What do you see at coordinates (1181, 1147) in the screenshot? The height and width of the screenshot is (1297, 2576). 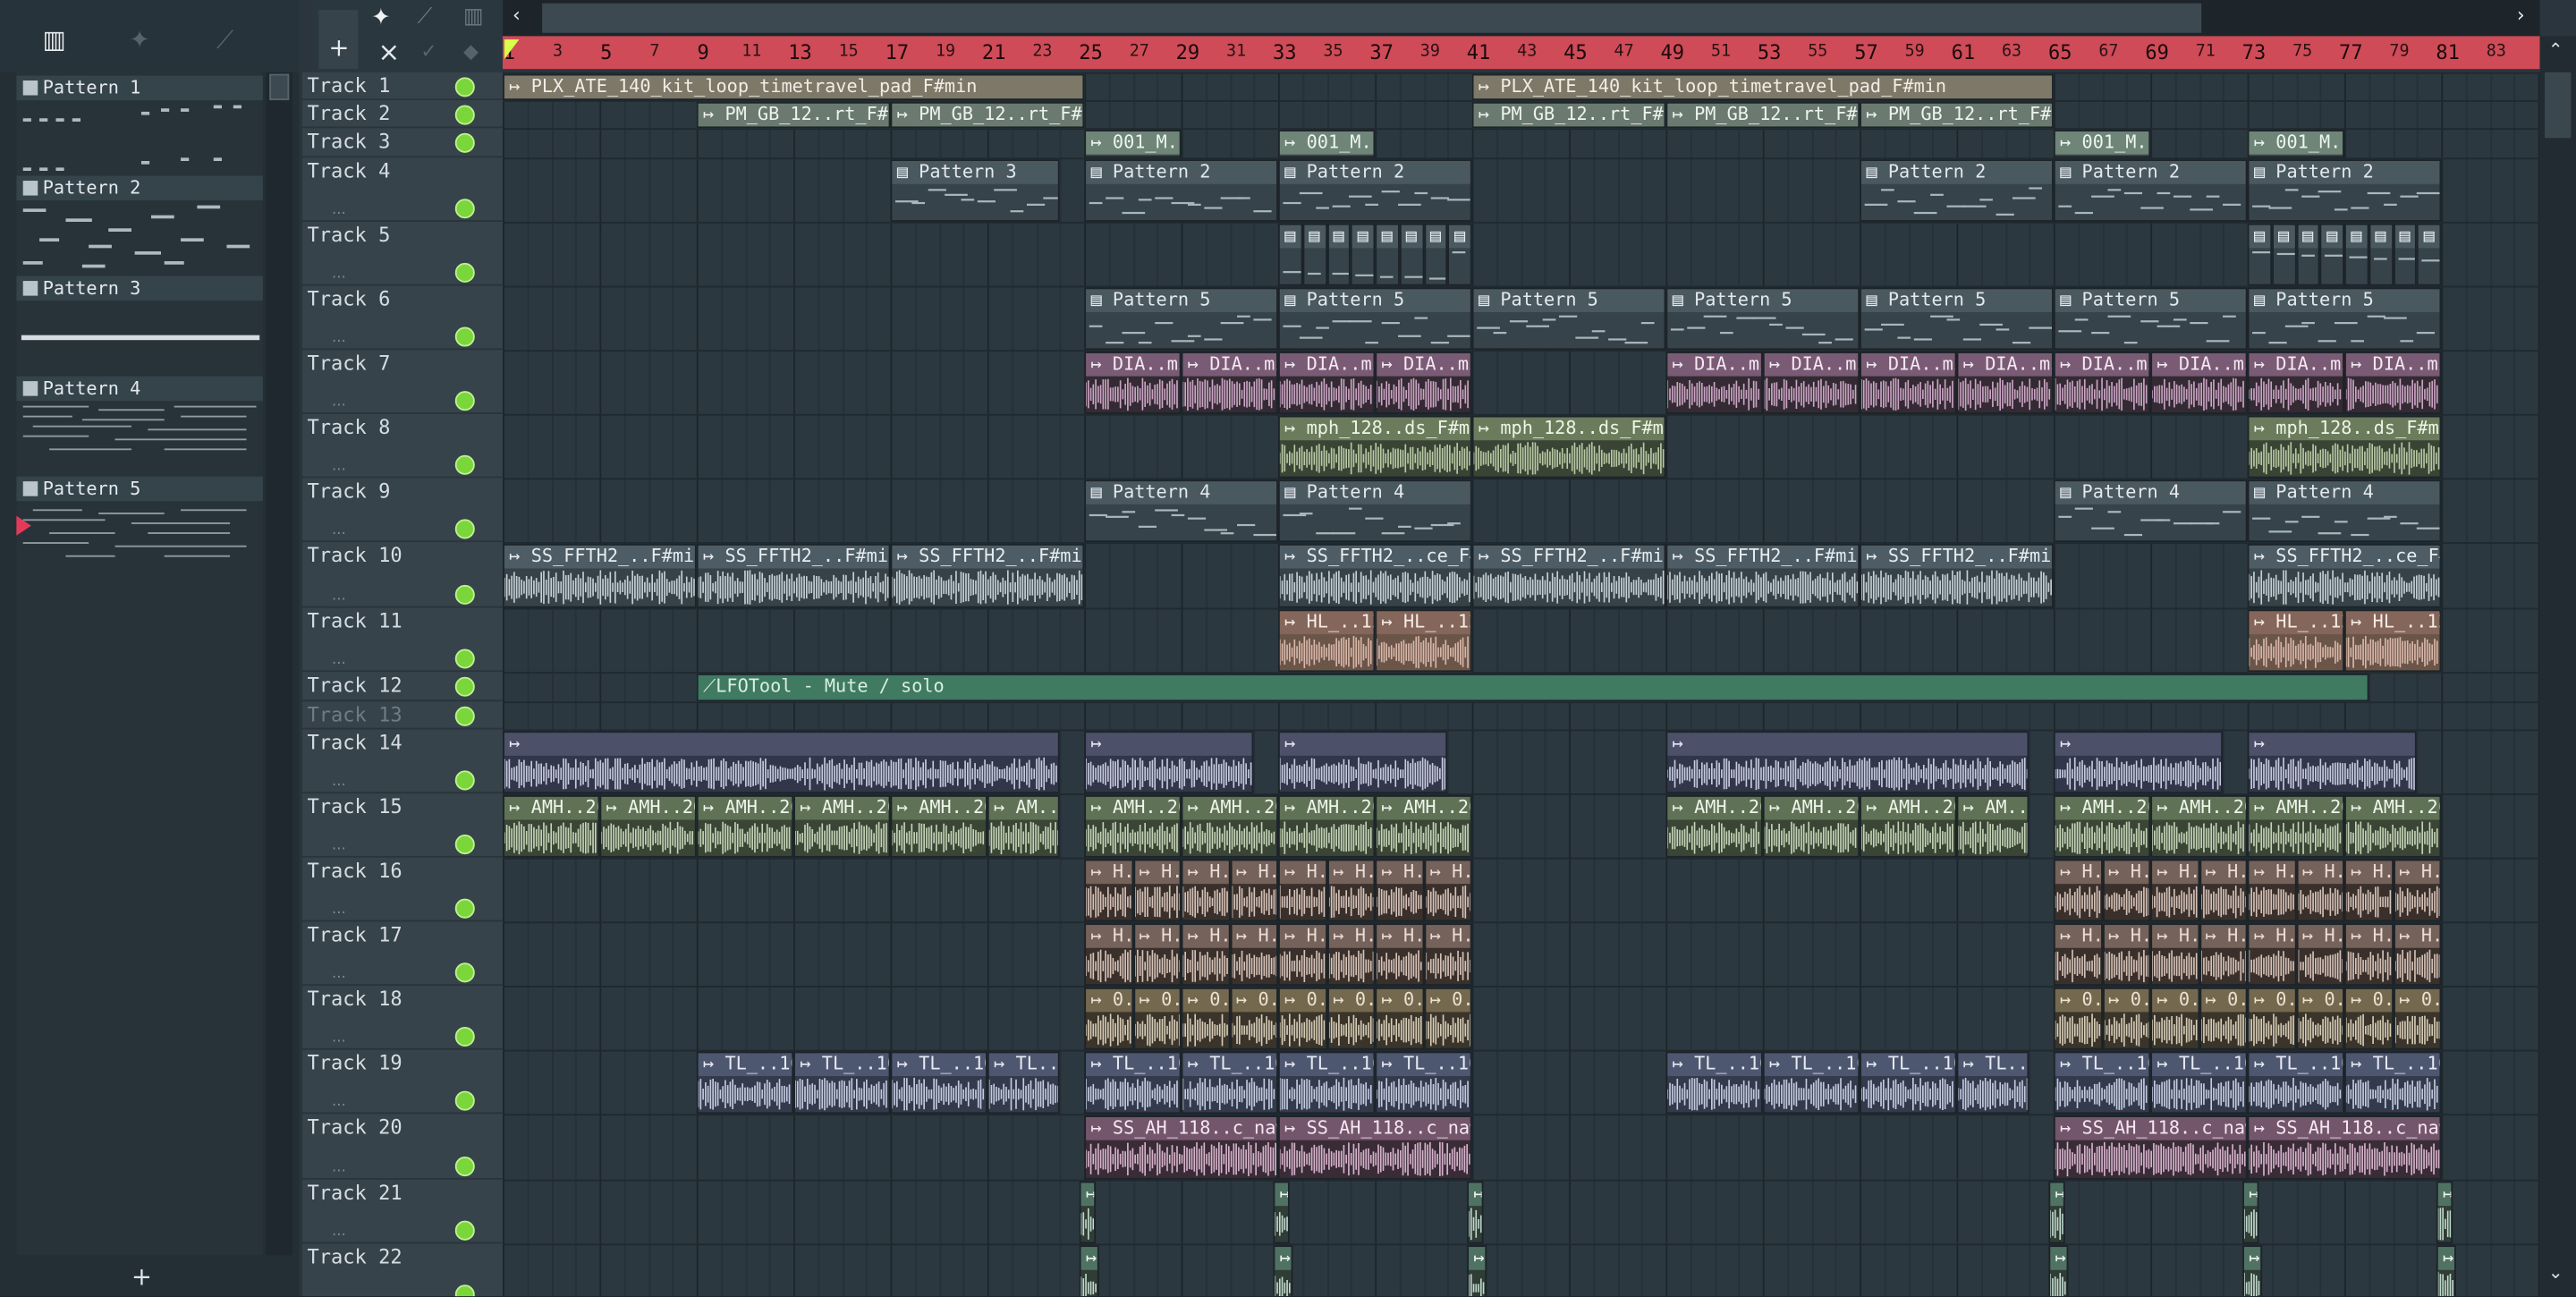 I see `playlist-clip: ↦ SS_AH_118..c_naweli` at bounding box center [1181, 1147].